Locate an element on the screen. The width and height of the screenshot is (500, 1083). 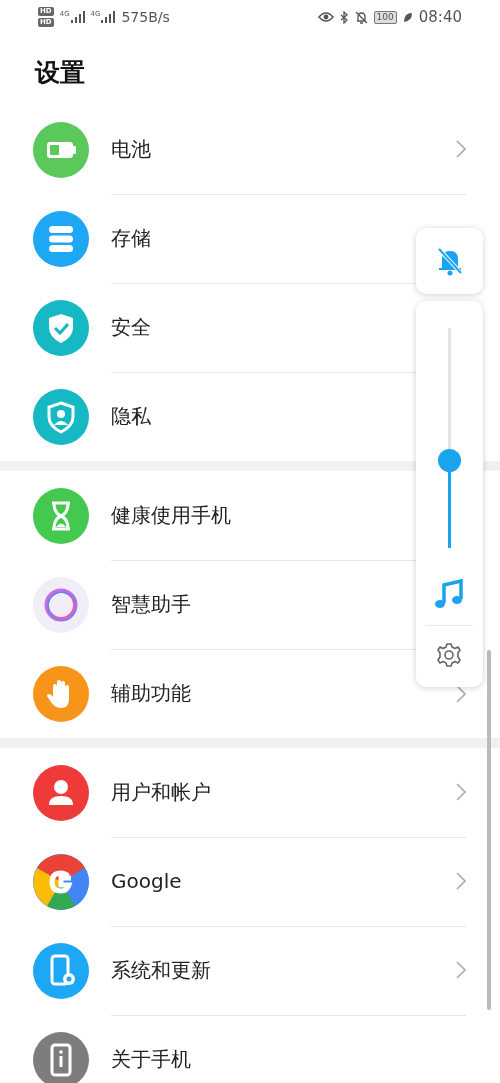
settings-row: 电池 is located at coordinates (250, 149).